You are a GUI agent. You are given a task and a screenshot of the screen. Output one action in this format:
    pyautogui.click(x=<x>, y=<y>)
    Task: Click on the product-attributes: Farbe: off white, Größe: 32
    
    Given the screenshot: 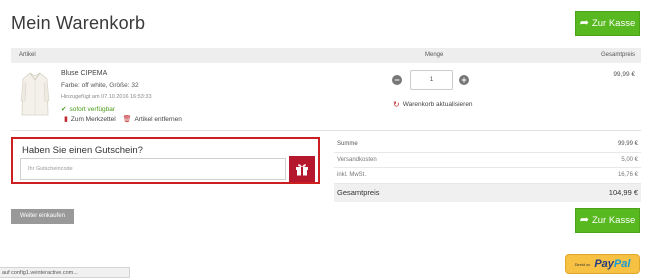 What is the action you would take?
    pyautogui.click(x=100, y=85)
    